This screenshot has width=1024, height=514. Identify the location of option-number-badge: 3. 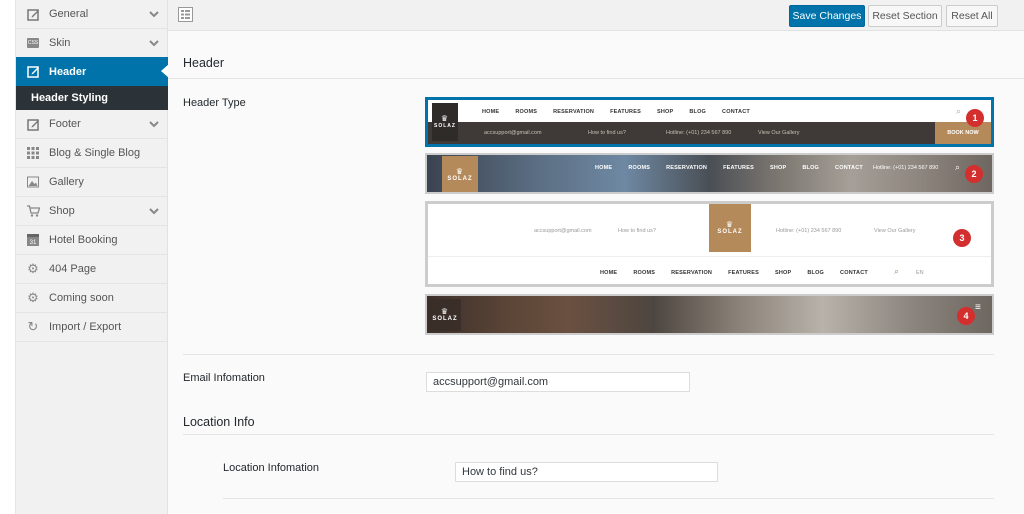
(962, 238).